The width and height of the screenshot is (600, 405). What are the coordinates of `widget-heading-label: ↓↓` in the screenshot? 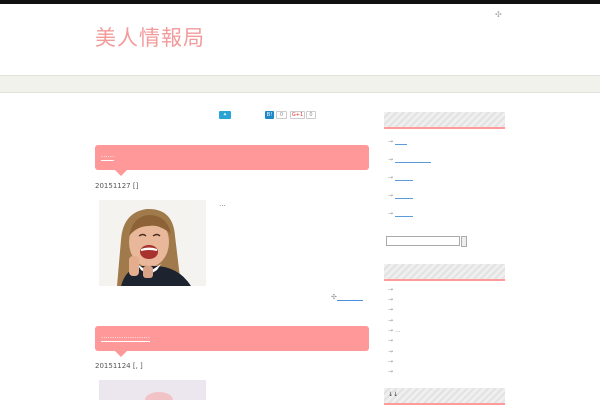 It's located at (393, 394).